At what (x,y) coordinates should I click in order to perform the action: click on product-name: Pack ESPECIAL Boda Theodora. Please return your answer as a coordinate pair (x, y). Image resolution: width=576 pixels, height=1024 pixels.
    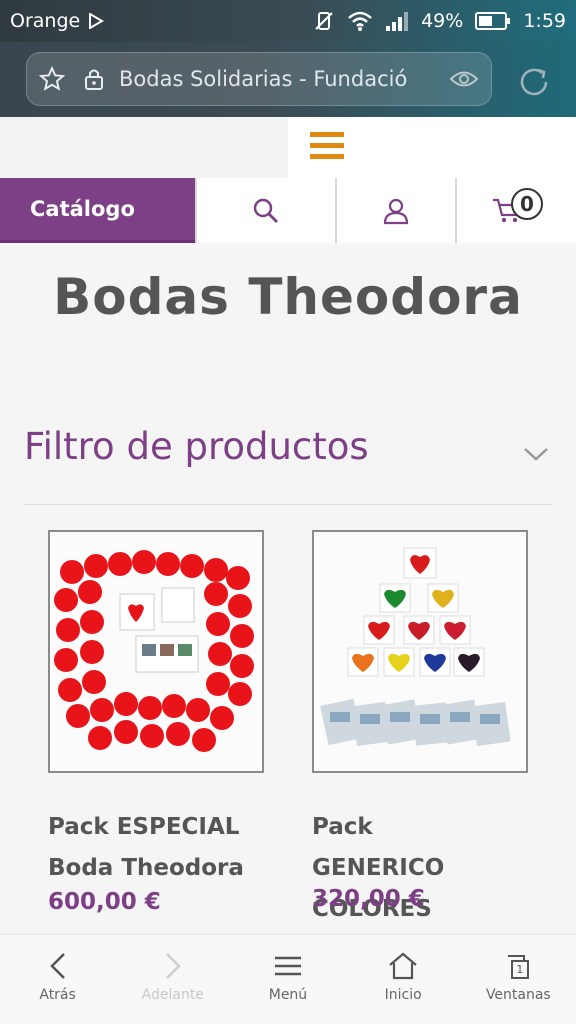
    Looking at the image, I should click on (156, 848).